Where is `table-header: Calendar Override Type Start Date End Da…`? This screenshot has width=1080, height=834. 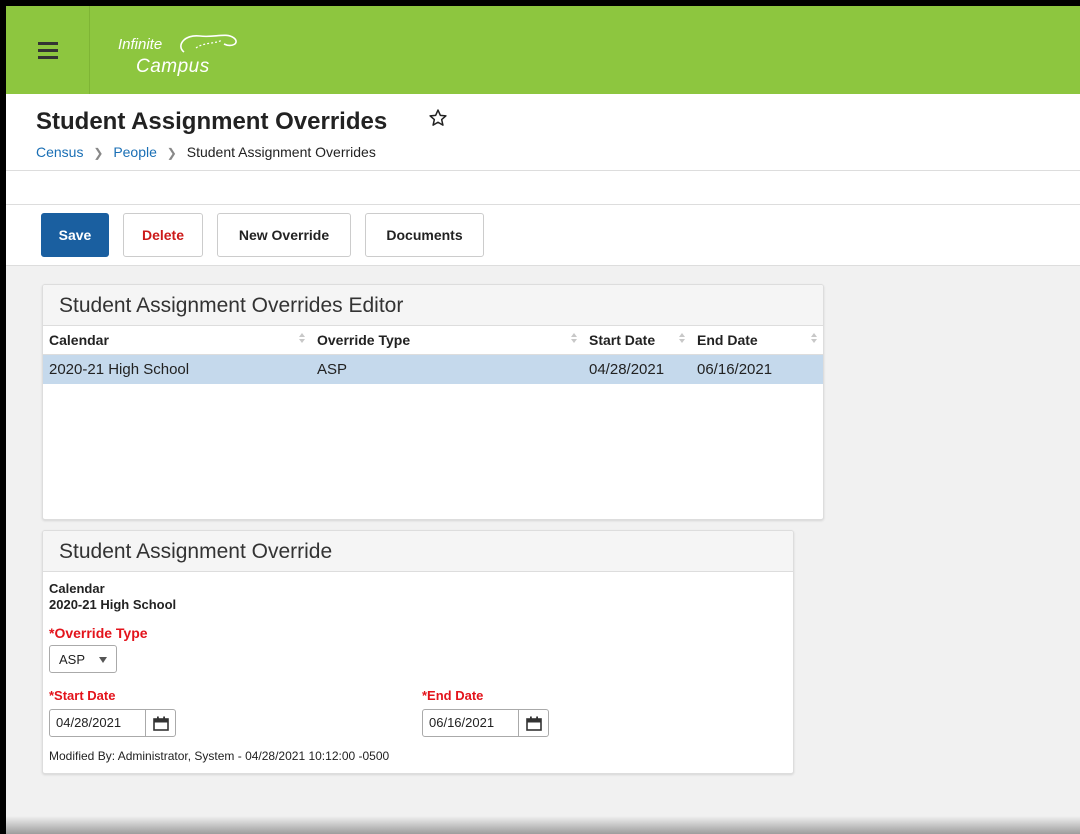 table-header: Calendar Override Type Start Date End Da… is located at coordinates (433, 340).